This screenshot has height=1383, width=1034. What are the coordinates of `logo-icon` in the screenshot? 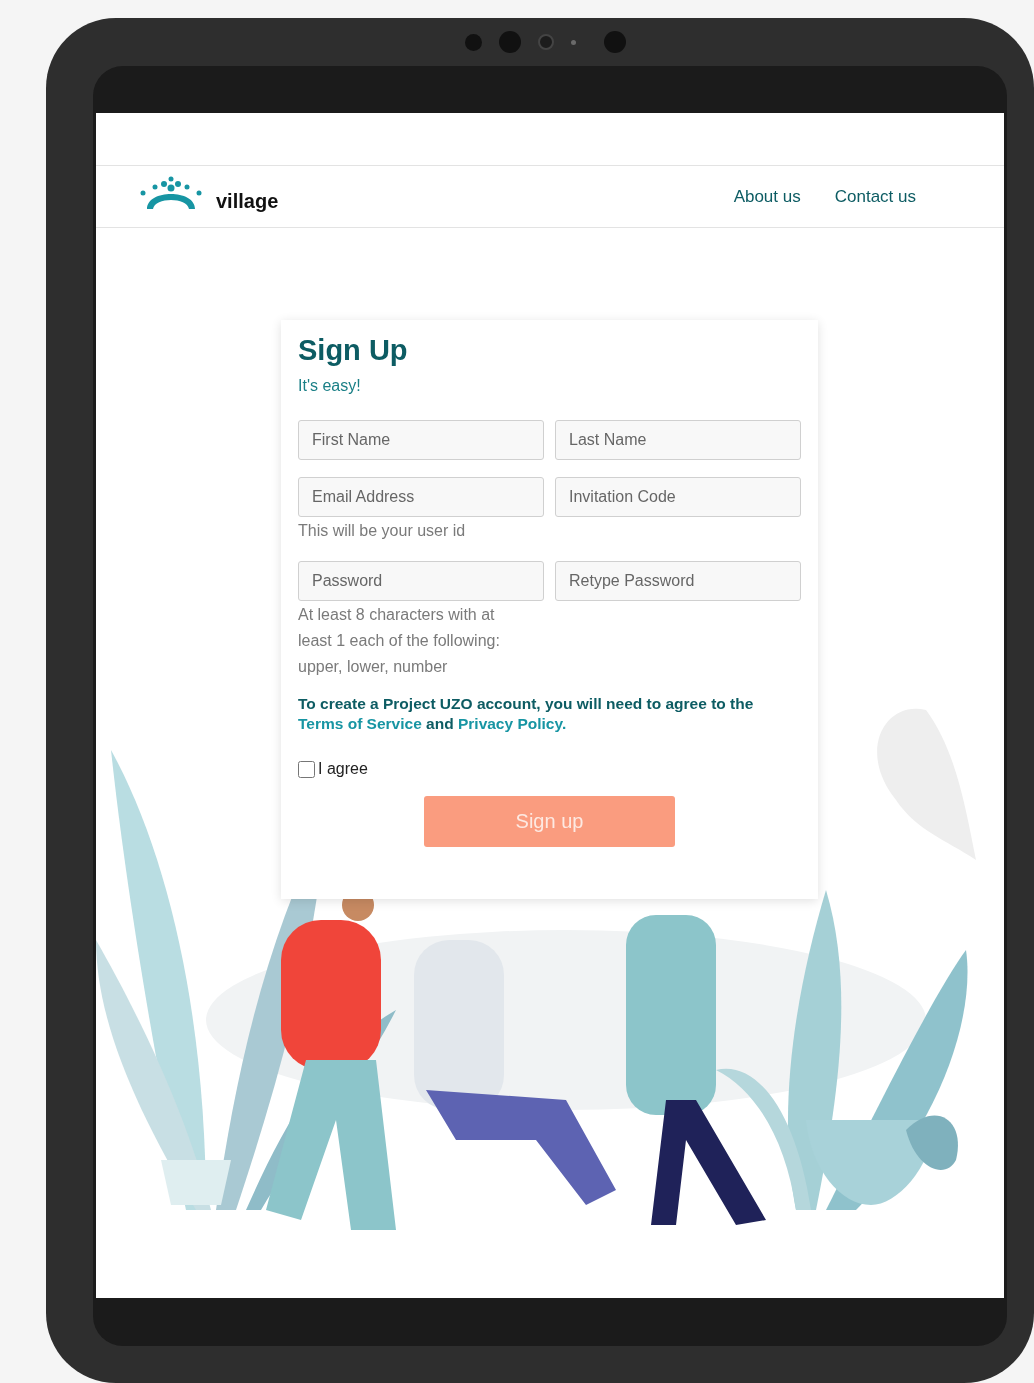 It's located at (171, 192).